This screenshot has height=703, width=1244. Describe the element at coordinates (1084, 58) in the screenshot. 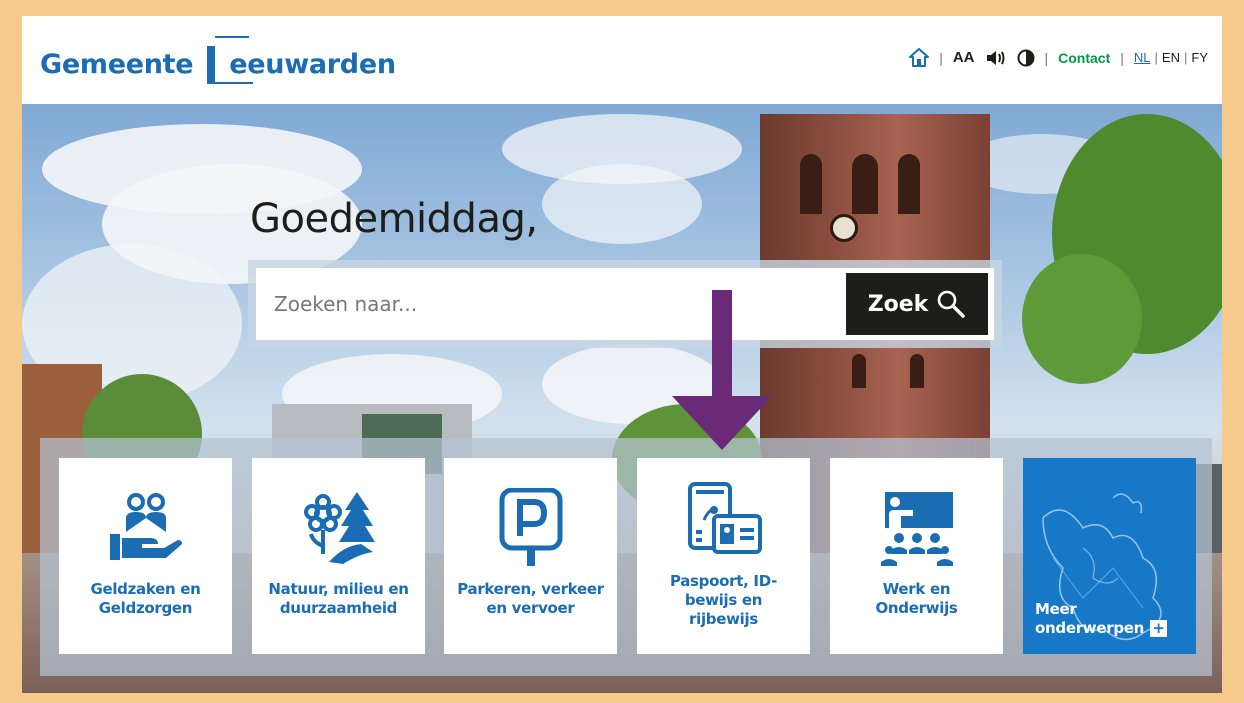

I see `contact-link: Contact` at that location.